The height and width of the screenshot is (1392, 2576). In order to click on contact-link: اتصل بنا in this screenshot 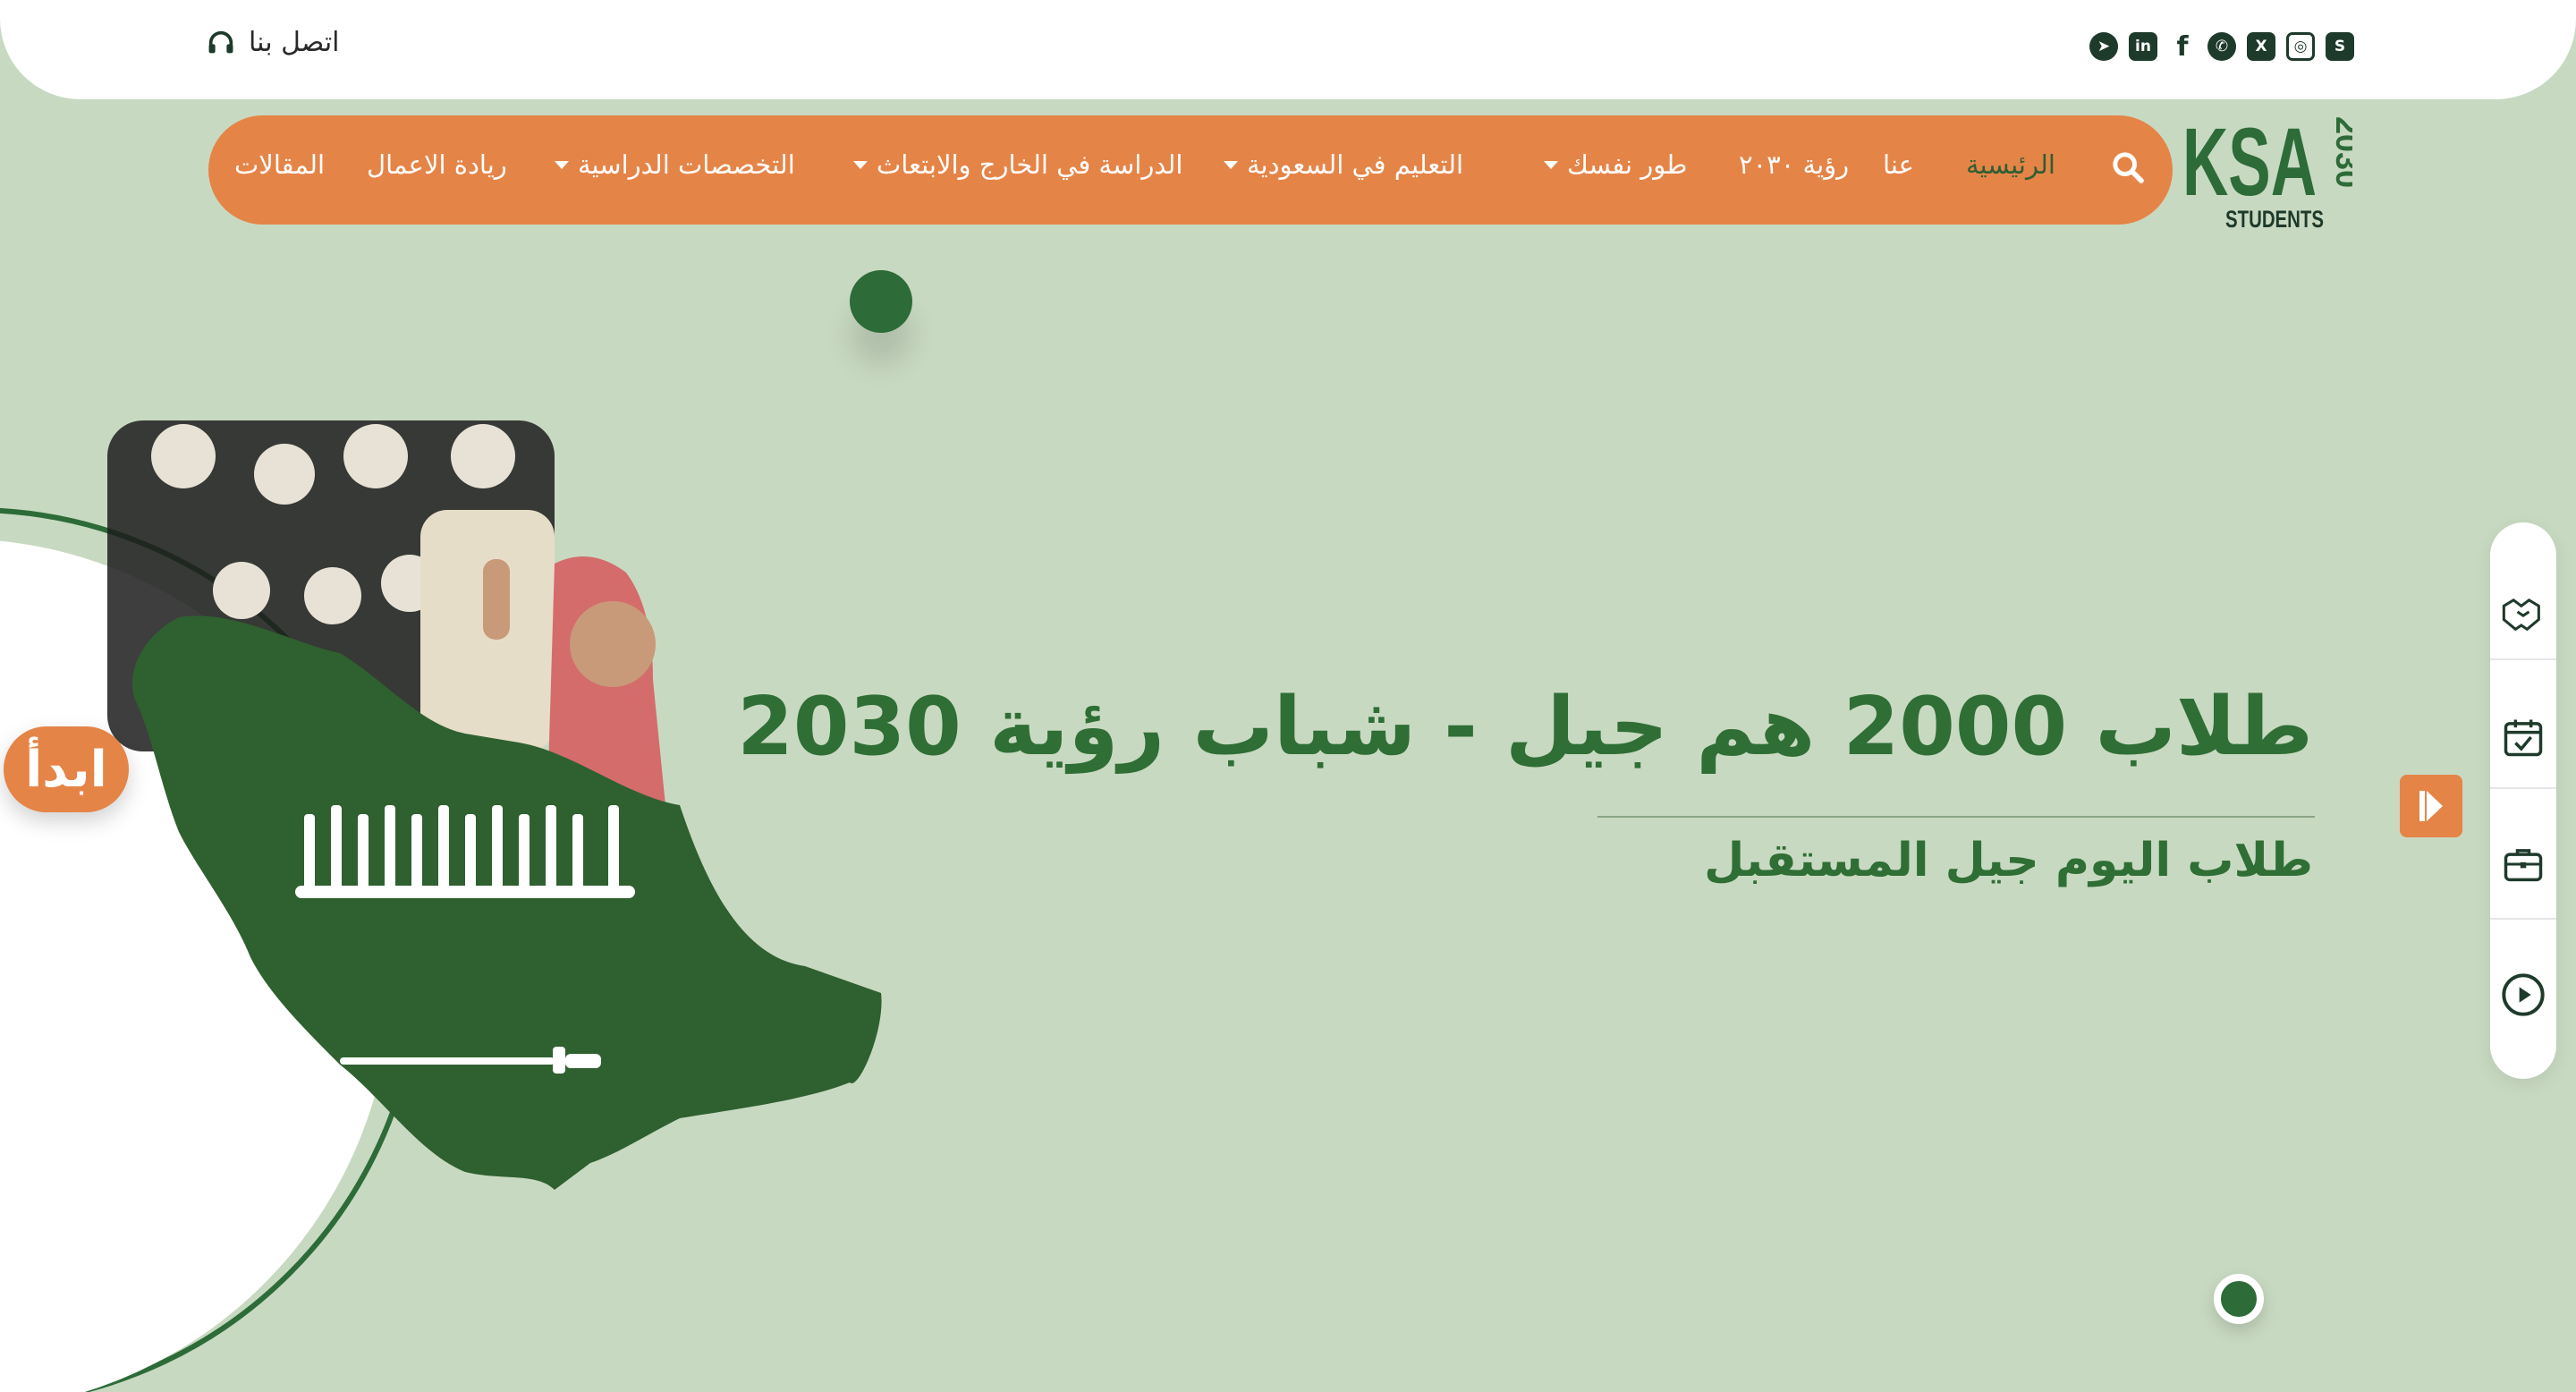, I will do `click(273, 42)`.